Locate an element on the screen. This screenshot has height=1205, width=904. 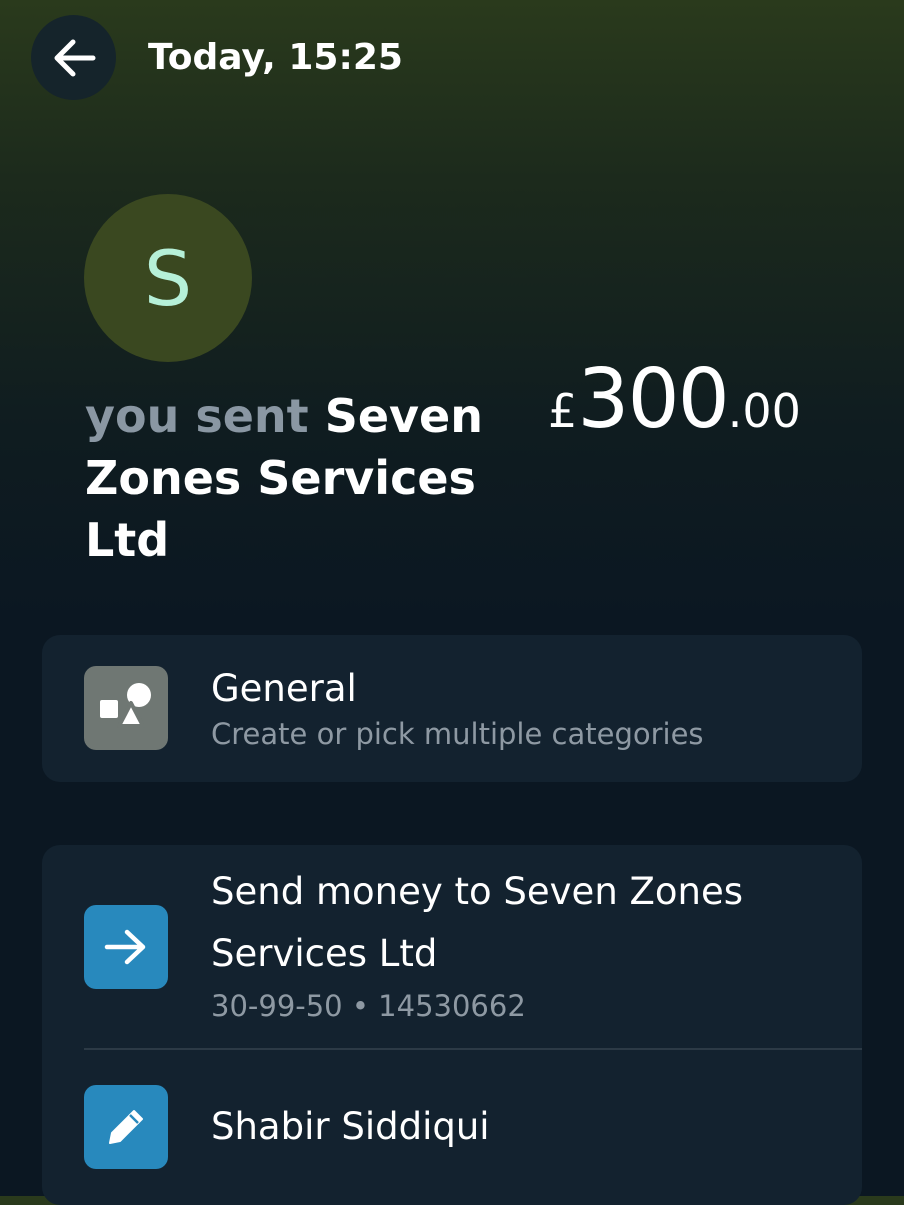
pencil-icon is located at coordinates (126, 1127).